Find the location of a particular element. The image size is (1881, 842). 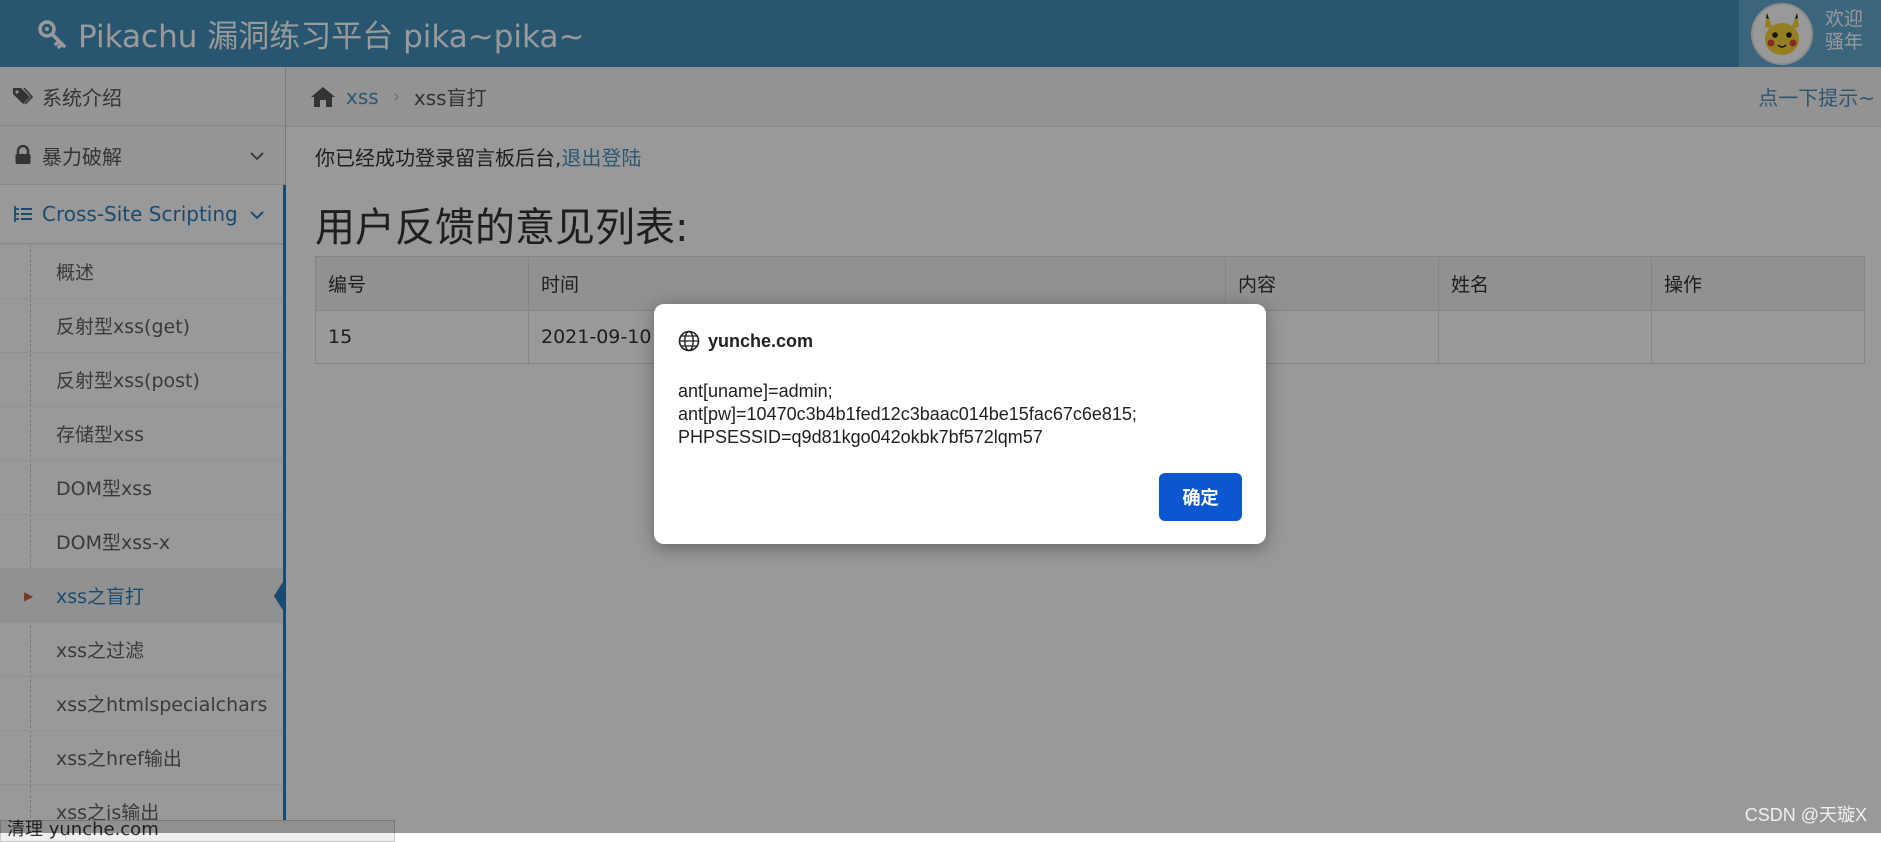

dialog-message-line: PHPSESSID=q9d81kgo042okbk7bf572lqm57 is located at coordinates (860, 437).